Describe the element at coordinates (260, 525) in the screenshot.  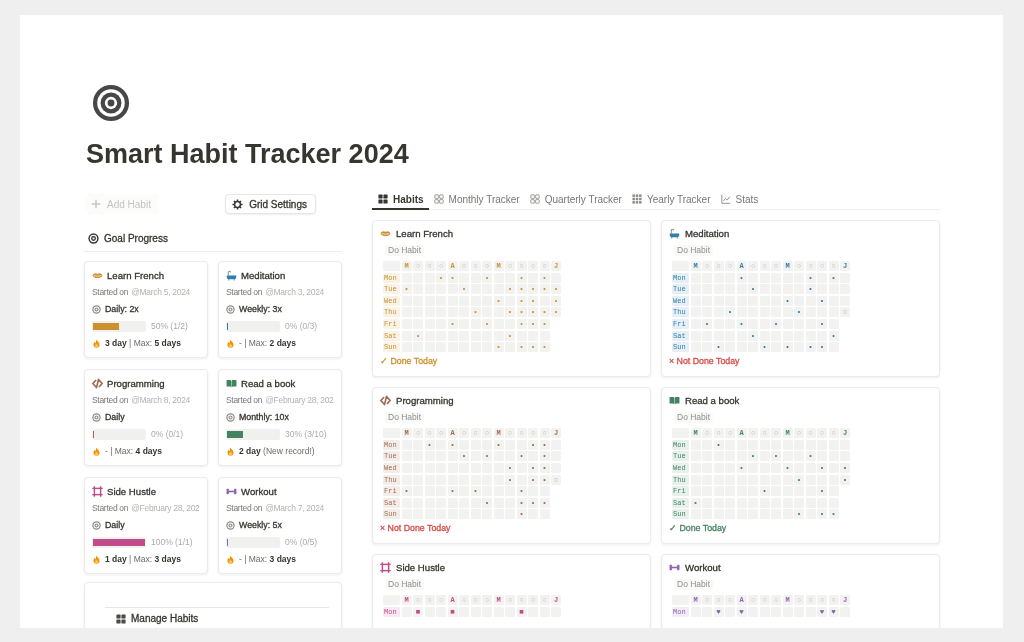
I see `frequency-label: Weekly: 5x` at that location.